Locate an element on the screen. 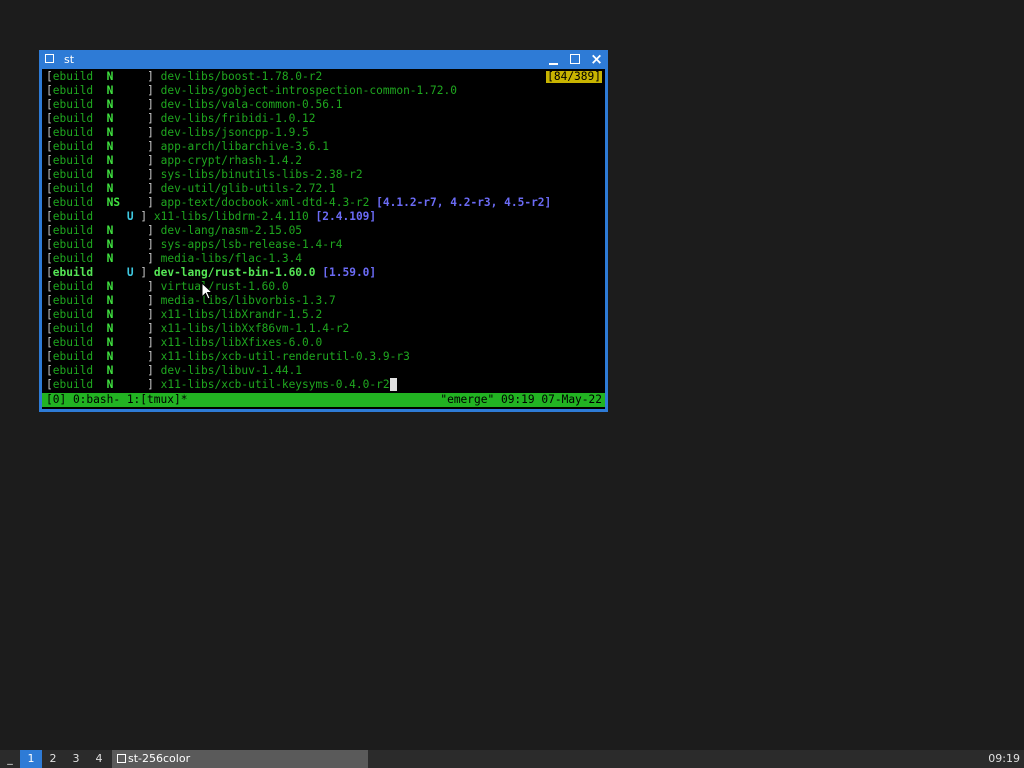  workspace-3-button: 3 is located at coordinates (76, 759).